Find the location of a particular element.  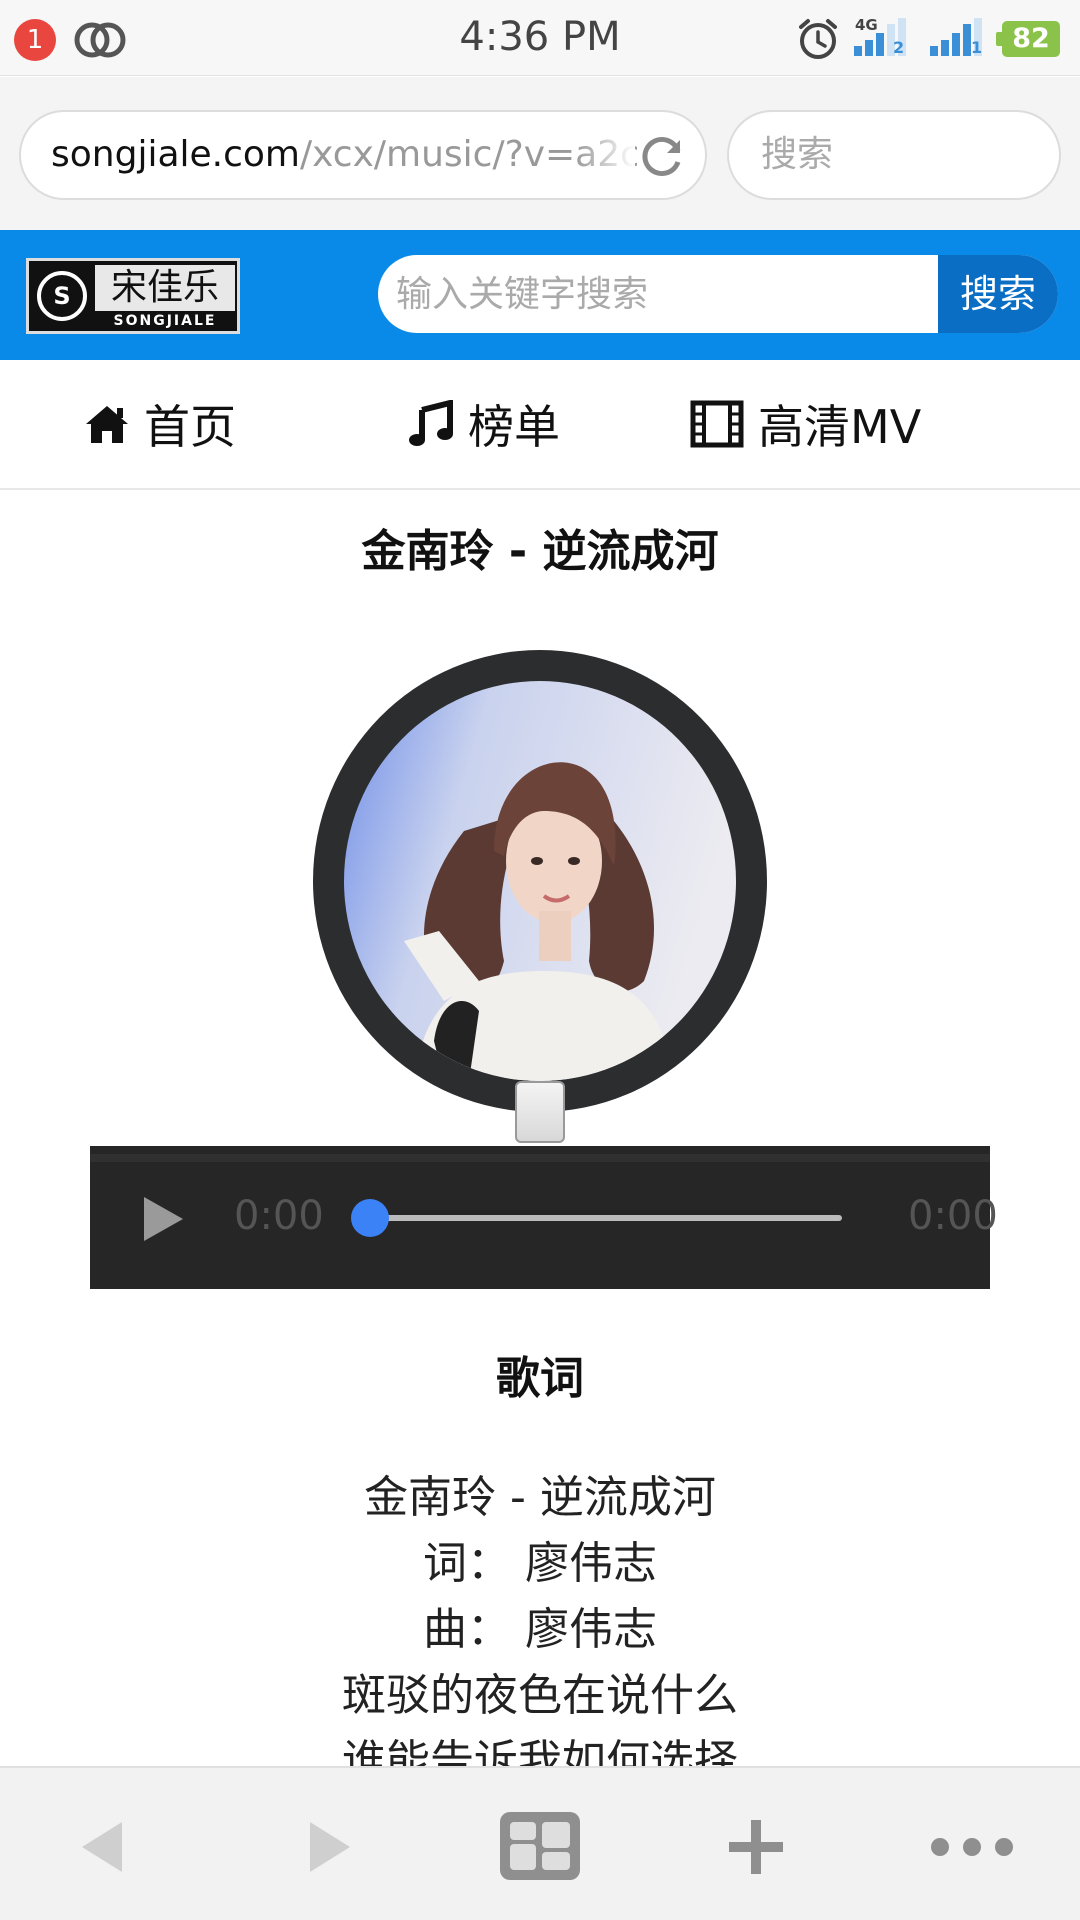

url-field: songjiale.com/xcx/music/?v=a2cl is located at coordinates (363, 155).